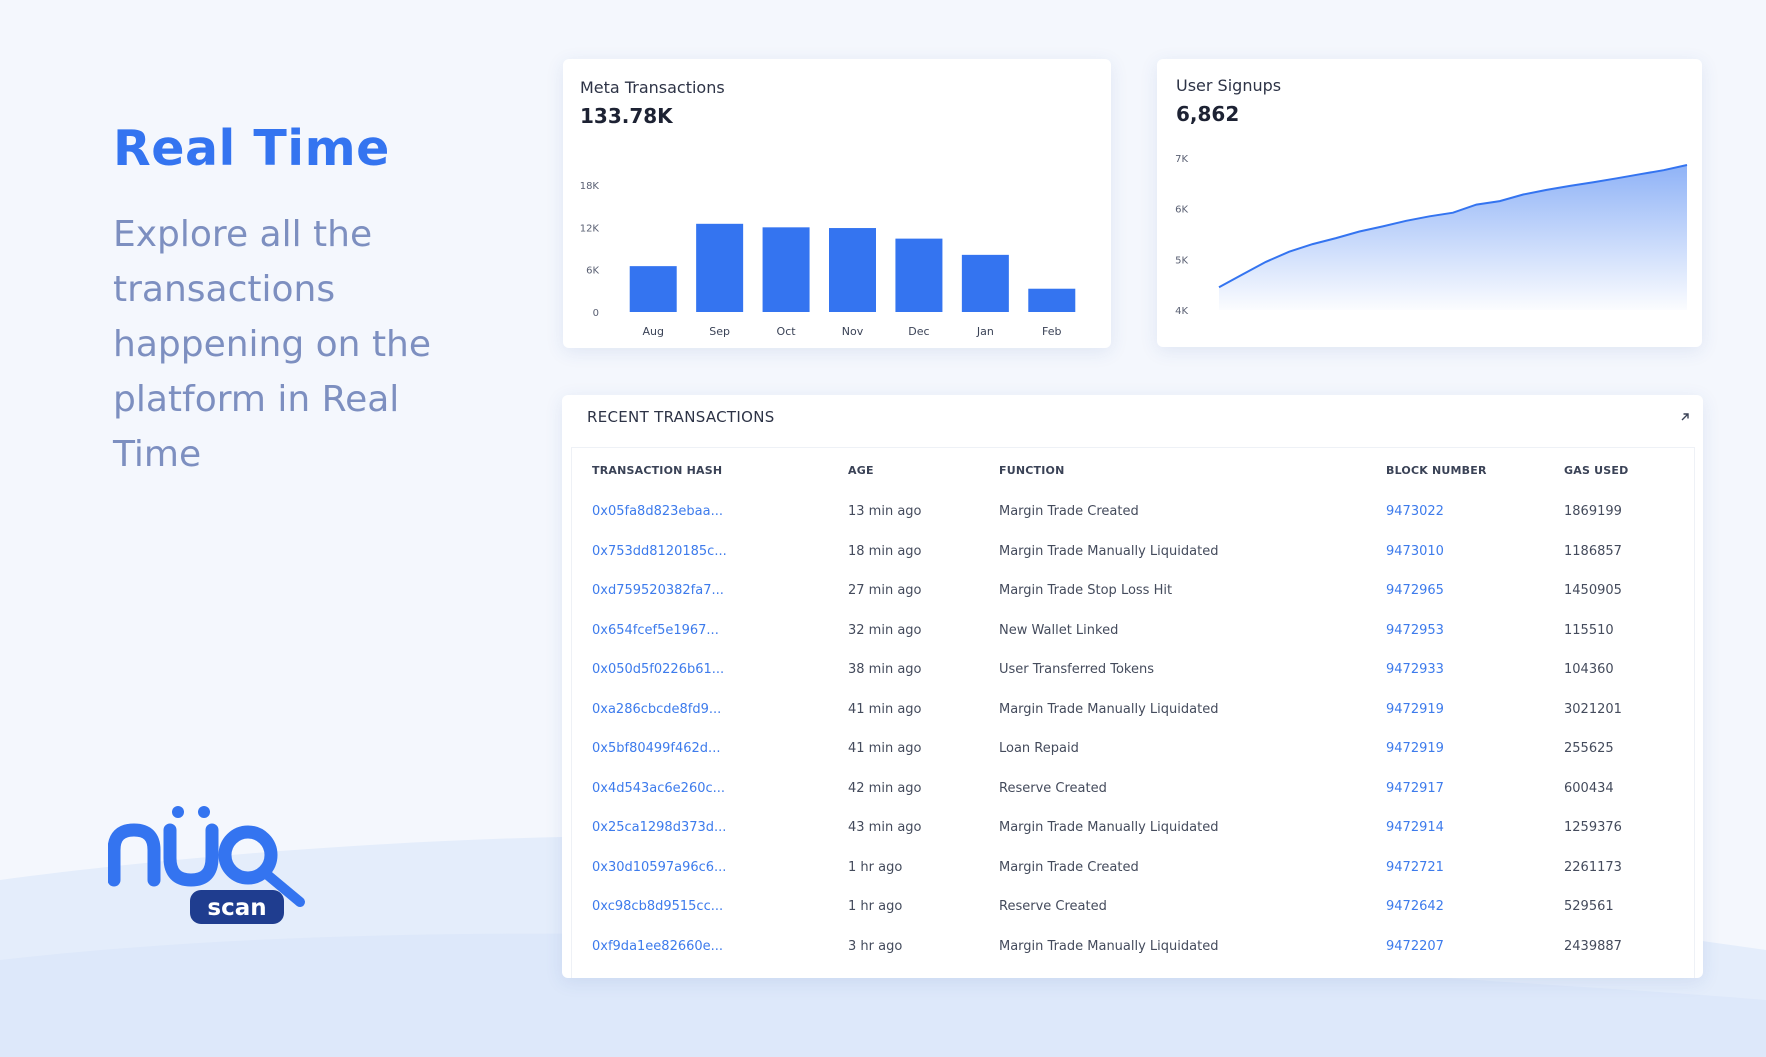 The height and width of the screenshot is (1057, 1766). Describe the element at coordinates (885, 828) in the screenshot. I see `age-cell: 43 min ago` at that location.